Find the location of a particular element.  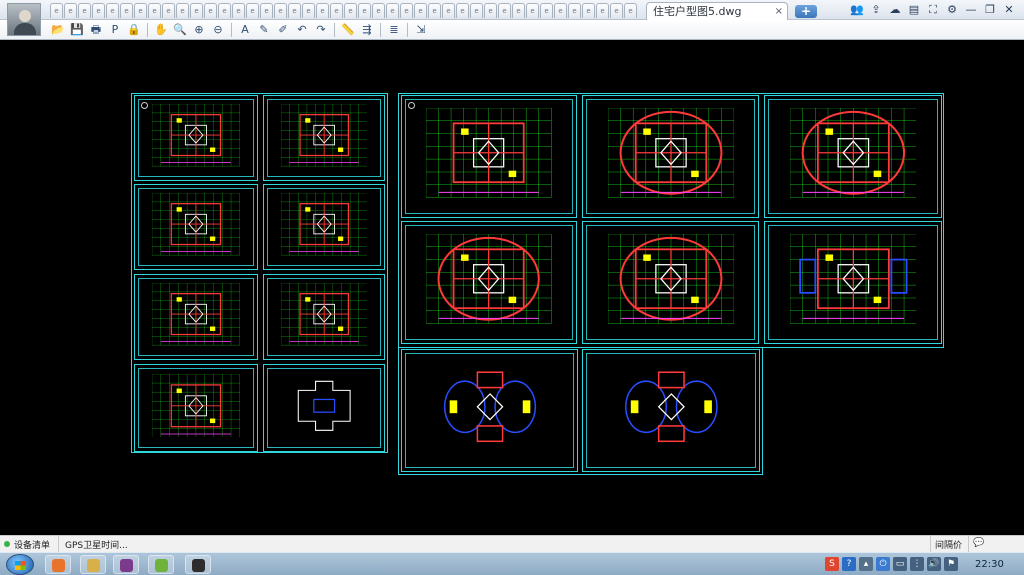

flag-tray-icon: ⚑ is located at coordinates (951, 564).